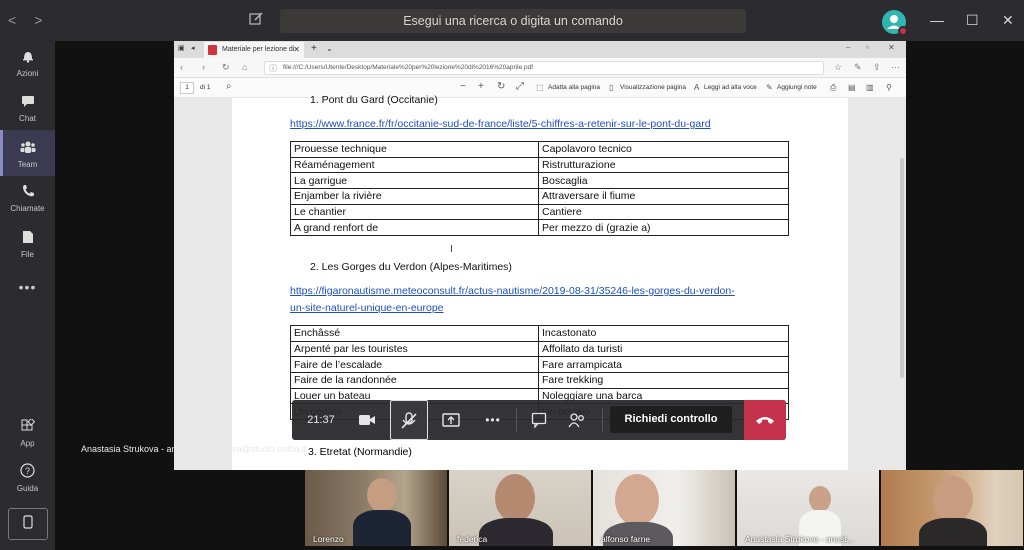  What do you see at coordinates (838, 67) in the screenshot?
I see `favorite-star-icon: ☆` at bounding box center [838, 67].